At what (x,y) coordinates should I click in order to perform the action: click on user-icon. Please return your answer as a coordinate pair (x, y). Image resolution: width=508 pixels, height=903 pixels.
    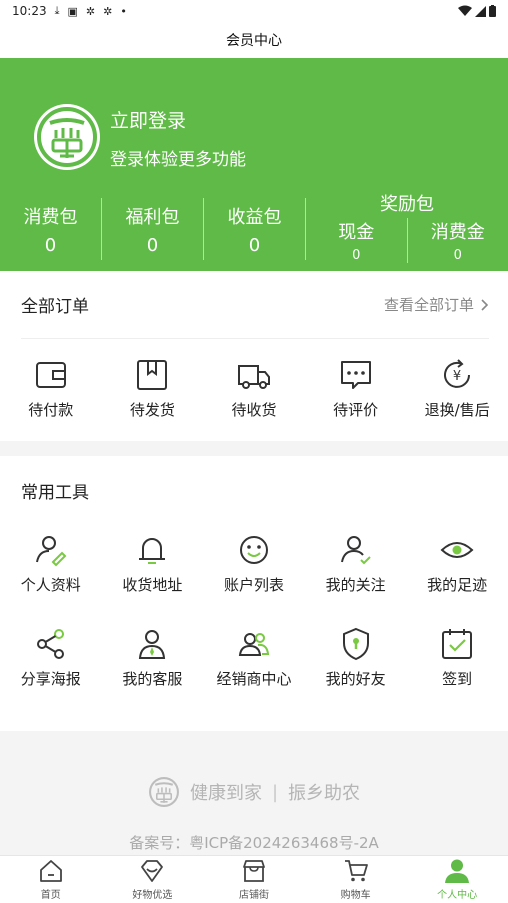
    Looking at the image, I should click on (457, 871).